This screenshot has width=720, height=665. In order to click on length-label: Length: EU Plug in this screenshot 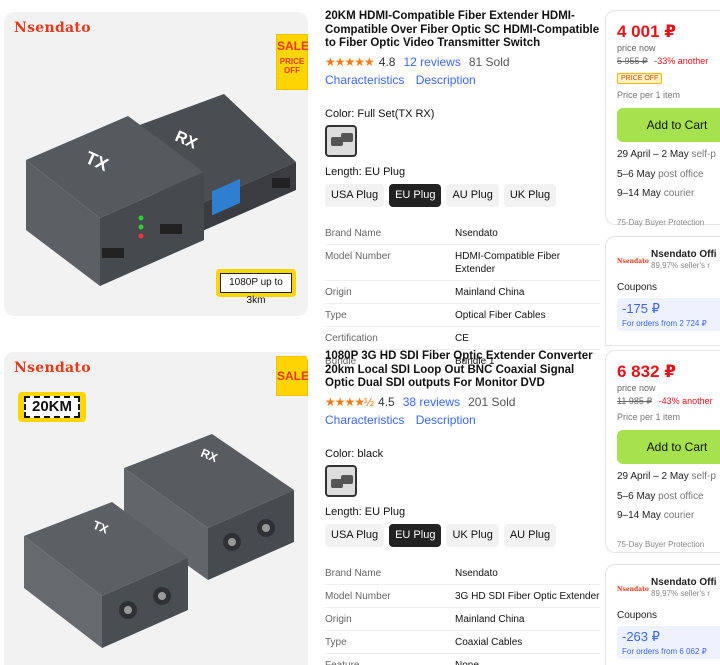, I will do `click(365, 511)`.